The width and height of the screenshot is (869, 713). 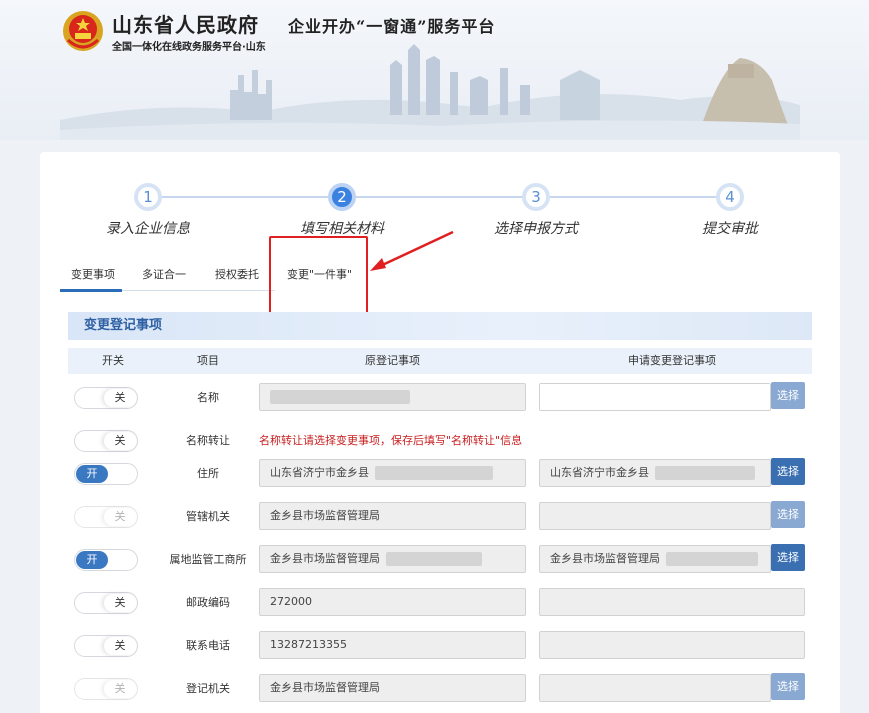 I want to click on th-switch: 开关, so click(x=113, y=360).